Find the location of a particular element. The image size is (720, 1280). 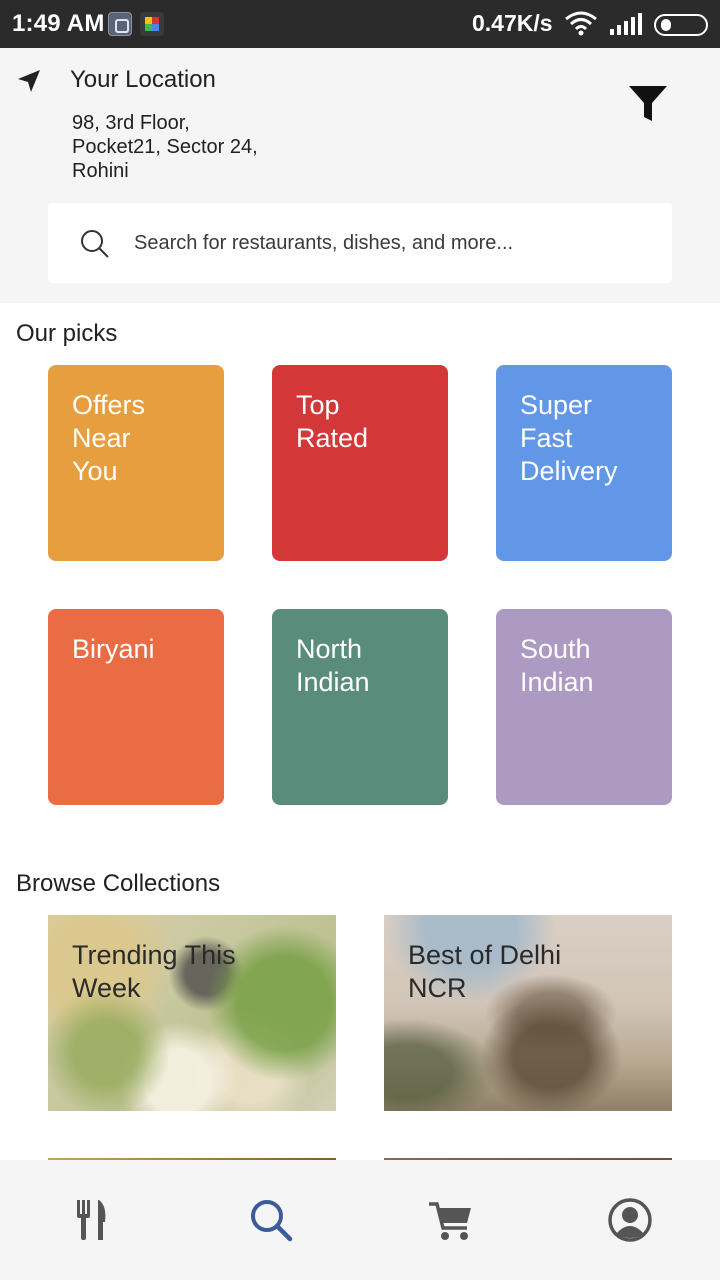

photo-app-icon is located at coordinates (152, 24).